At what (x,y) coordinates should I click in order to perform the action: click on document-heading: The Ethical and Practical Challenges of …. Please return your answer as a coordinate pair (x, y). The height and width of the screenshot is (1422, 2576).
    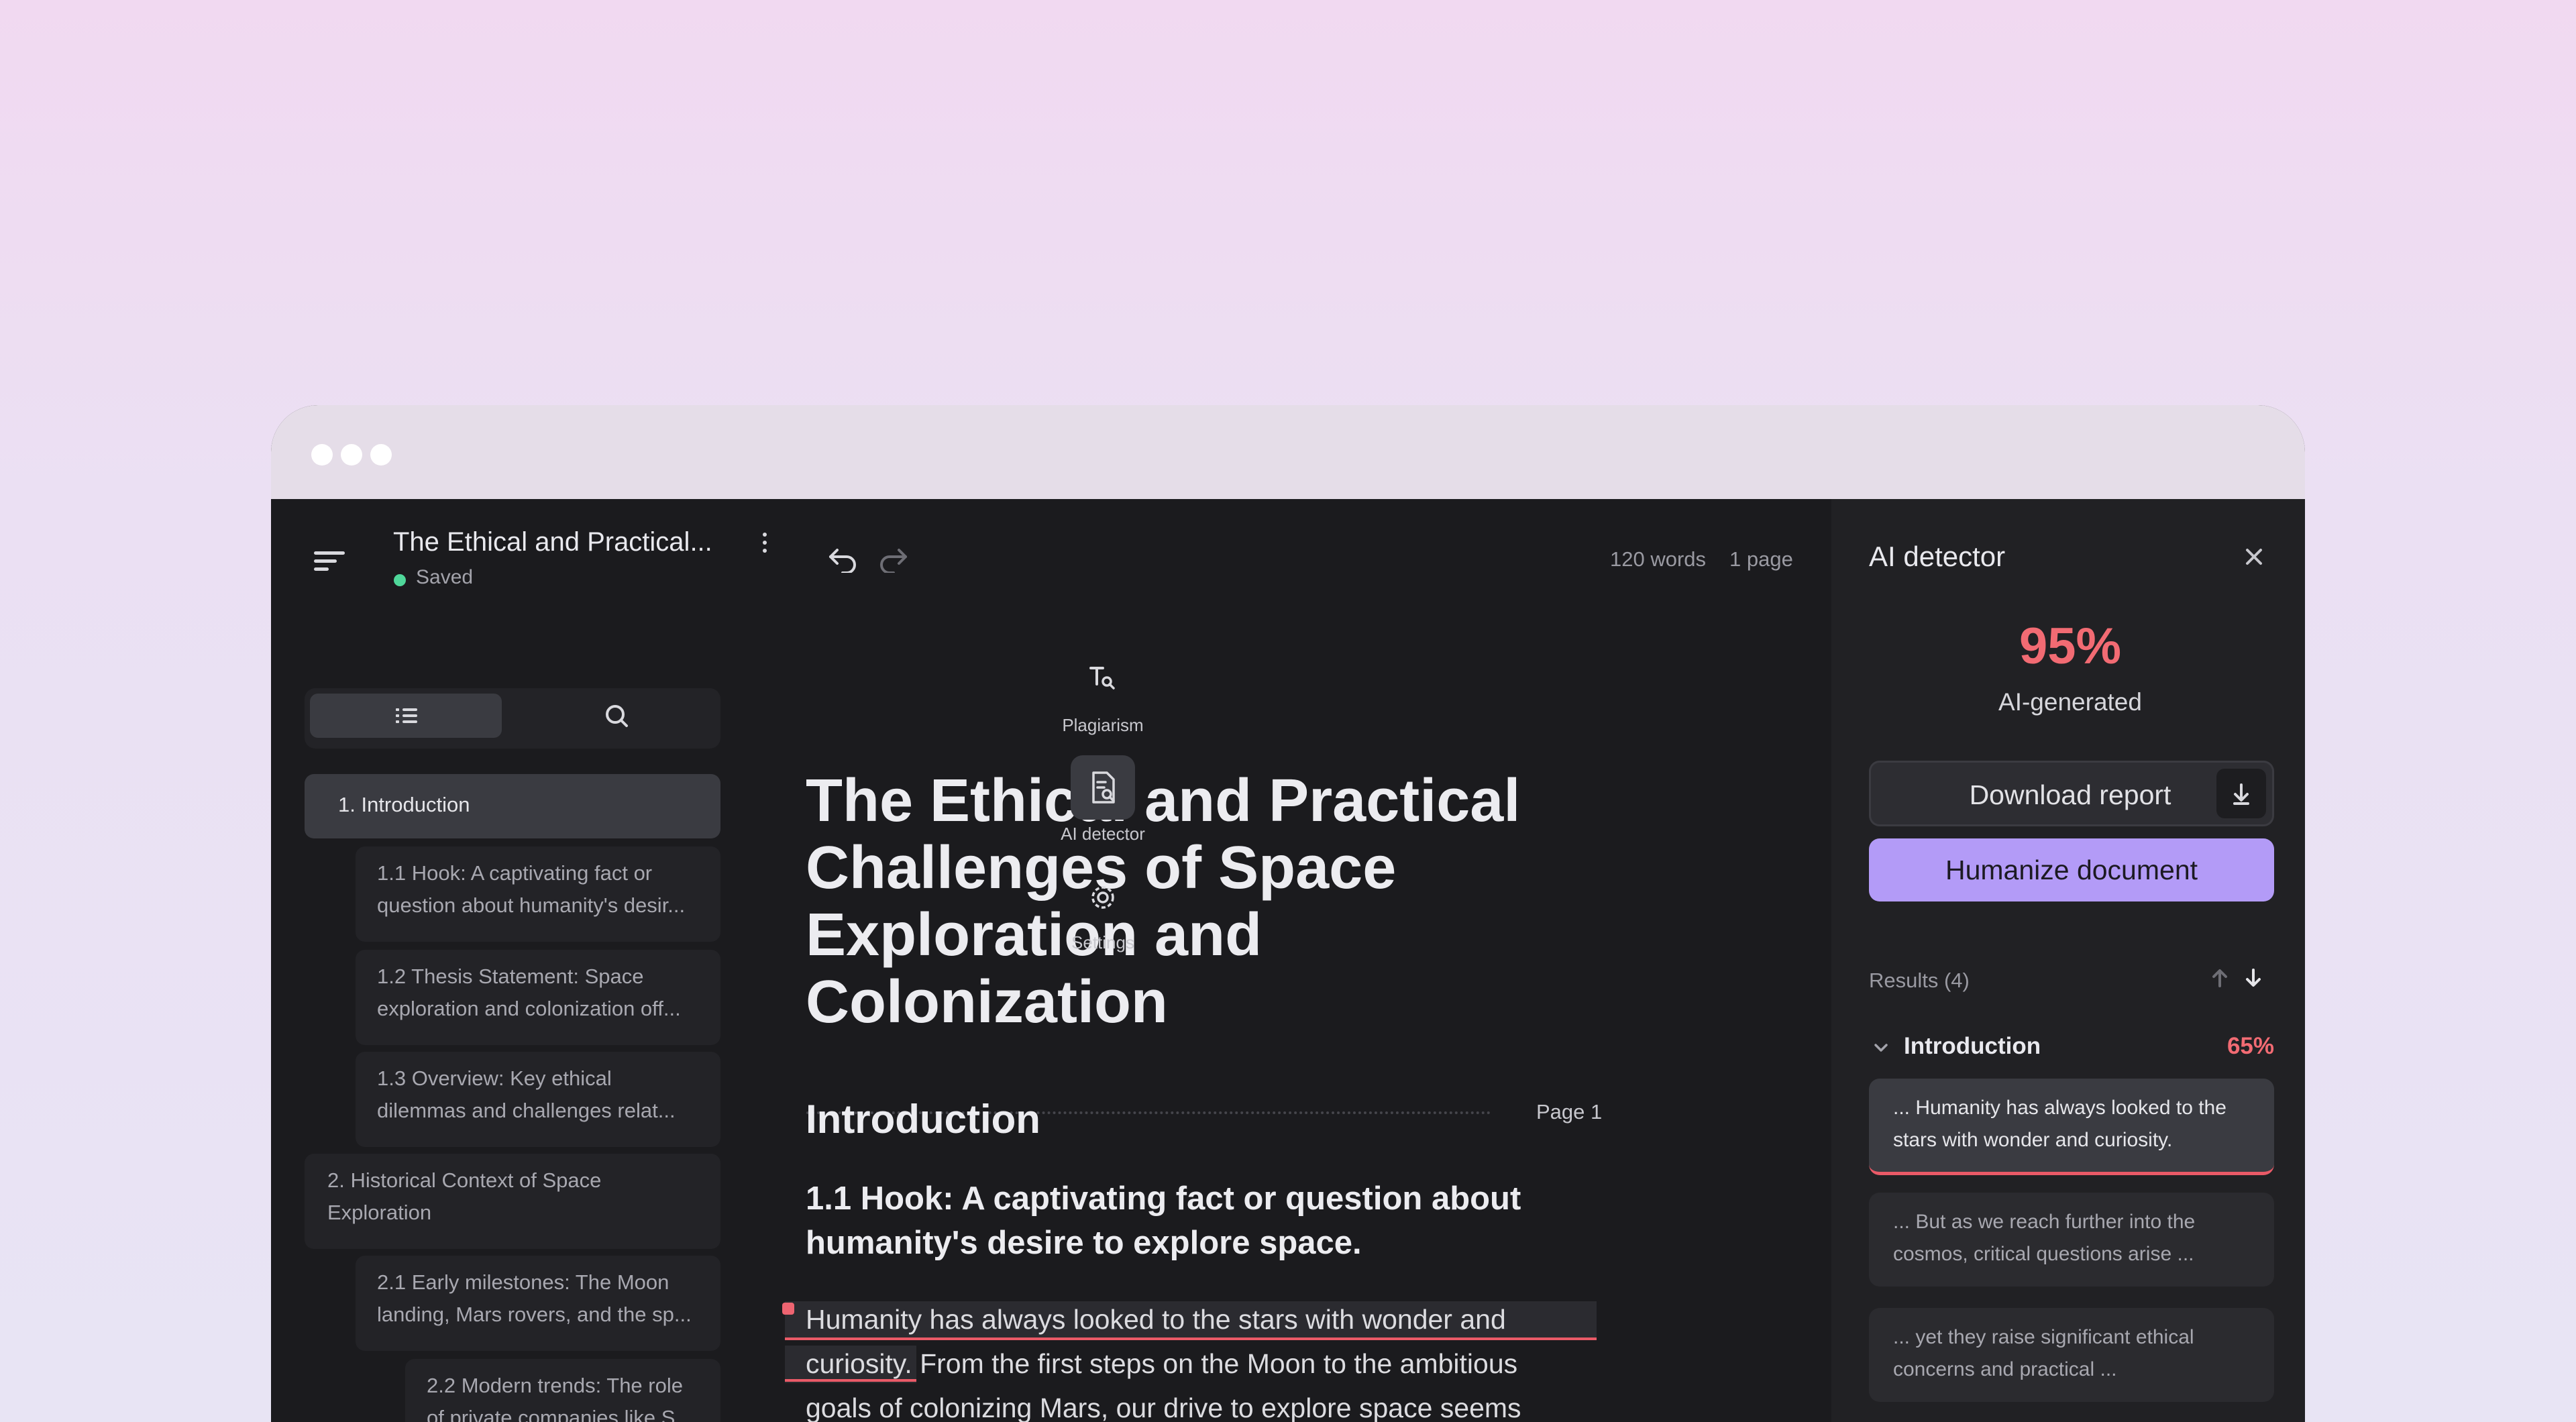
    Looking at the image, I should click on (1185, 902).